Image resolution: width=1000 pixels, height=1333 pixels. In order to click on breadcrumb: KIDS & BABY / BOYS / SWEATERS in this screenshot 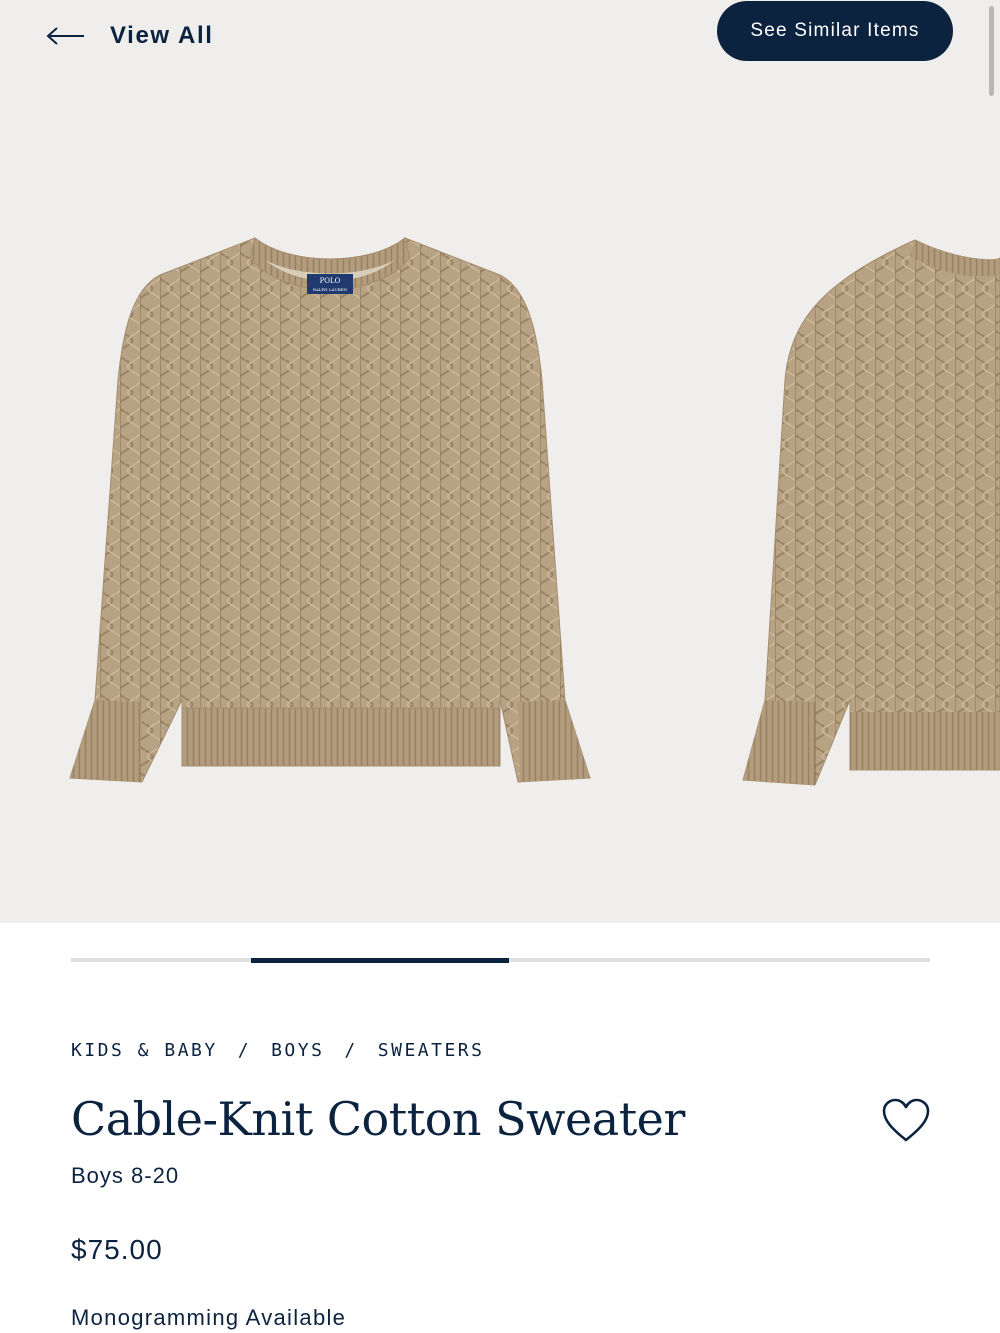, I will do `click(277, 1050)`.